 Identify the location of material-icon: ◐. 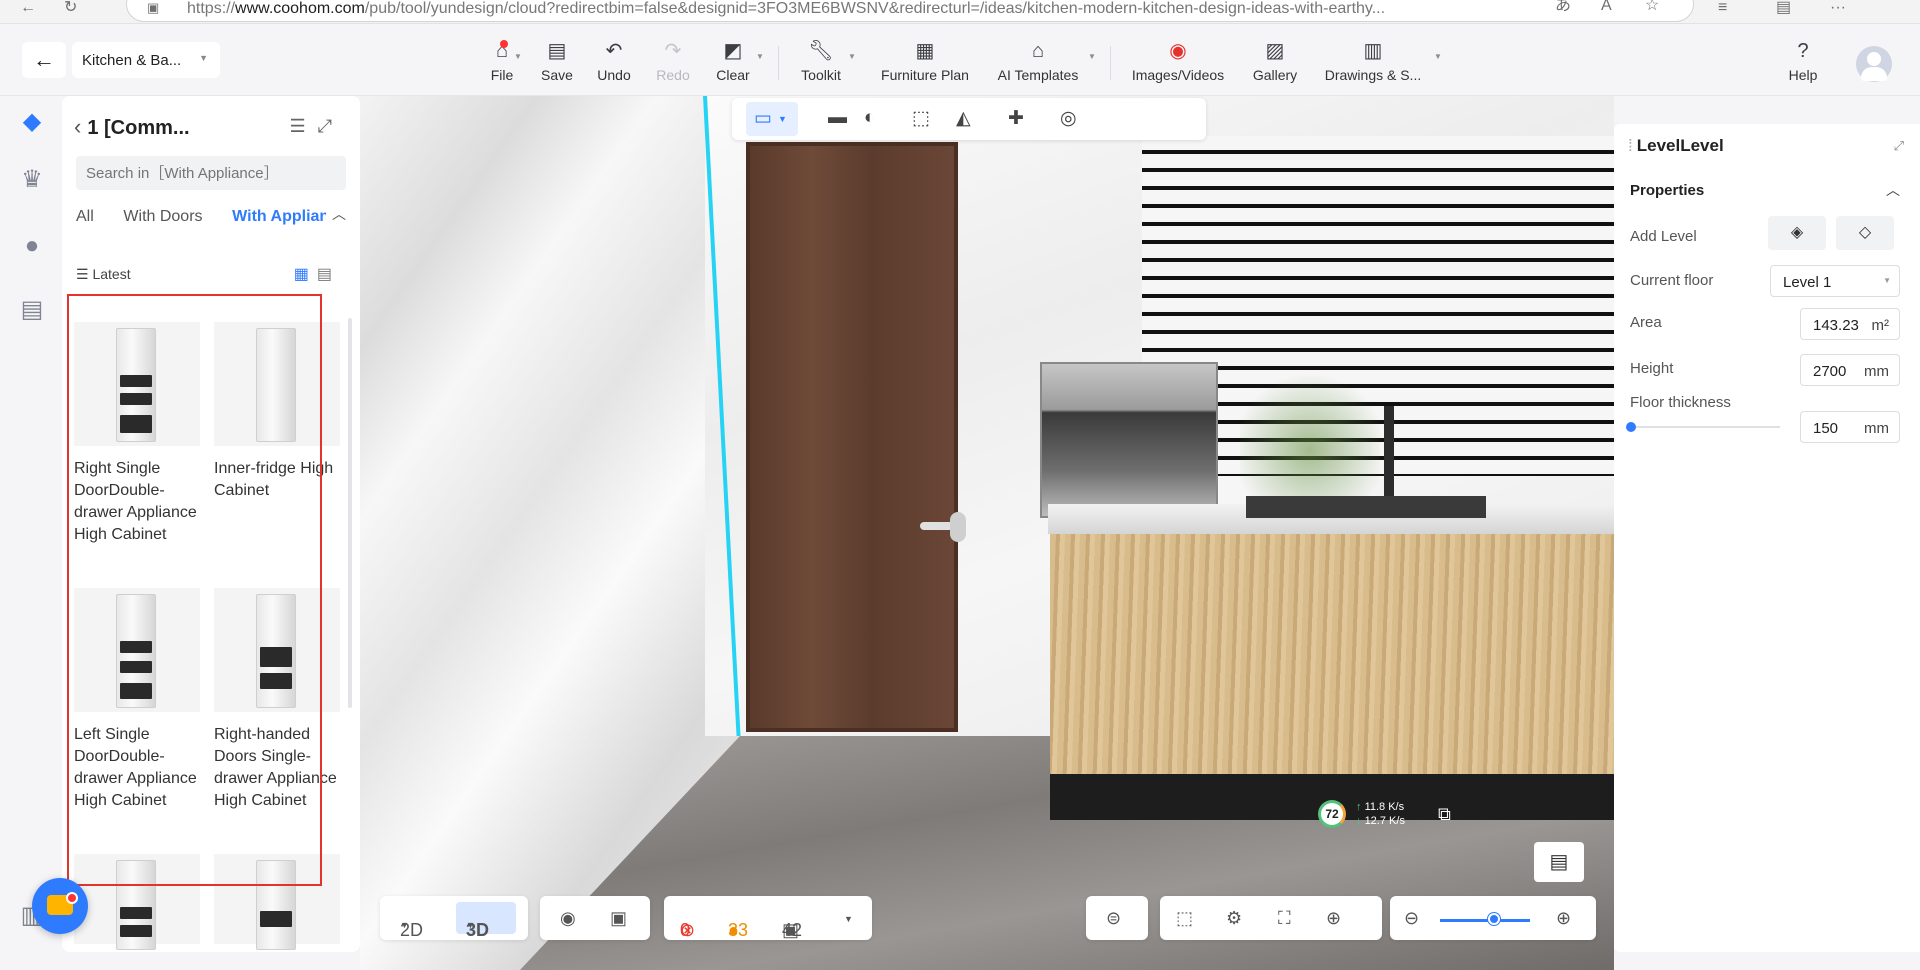
(869, 118).